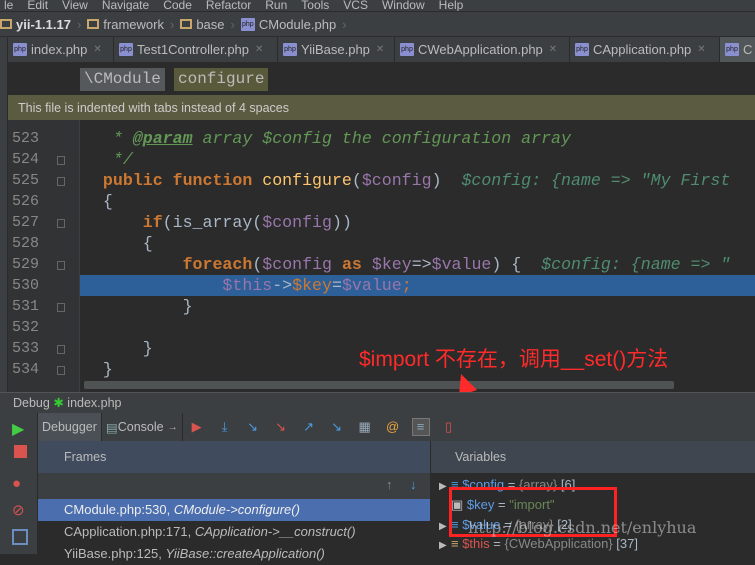 This screenshot has width=755, height=565. I want to click on console-icon: ▤, so click(111, 427).